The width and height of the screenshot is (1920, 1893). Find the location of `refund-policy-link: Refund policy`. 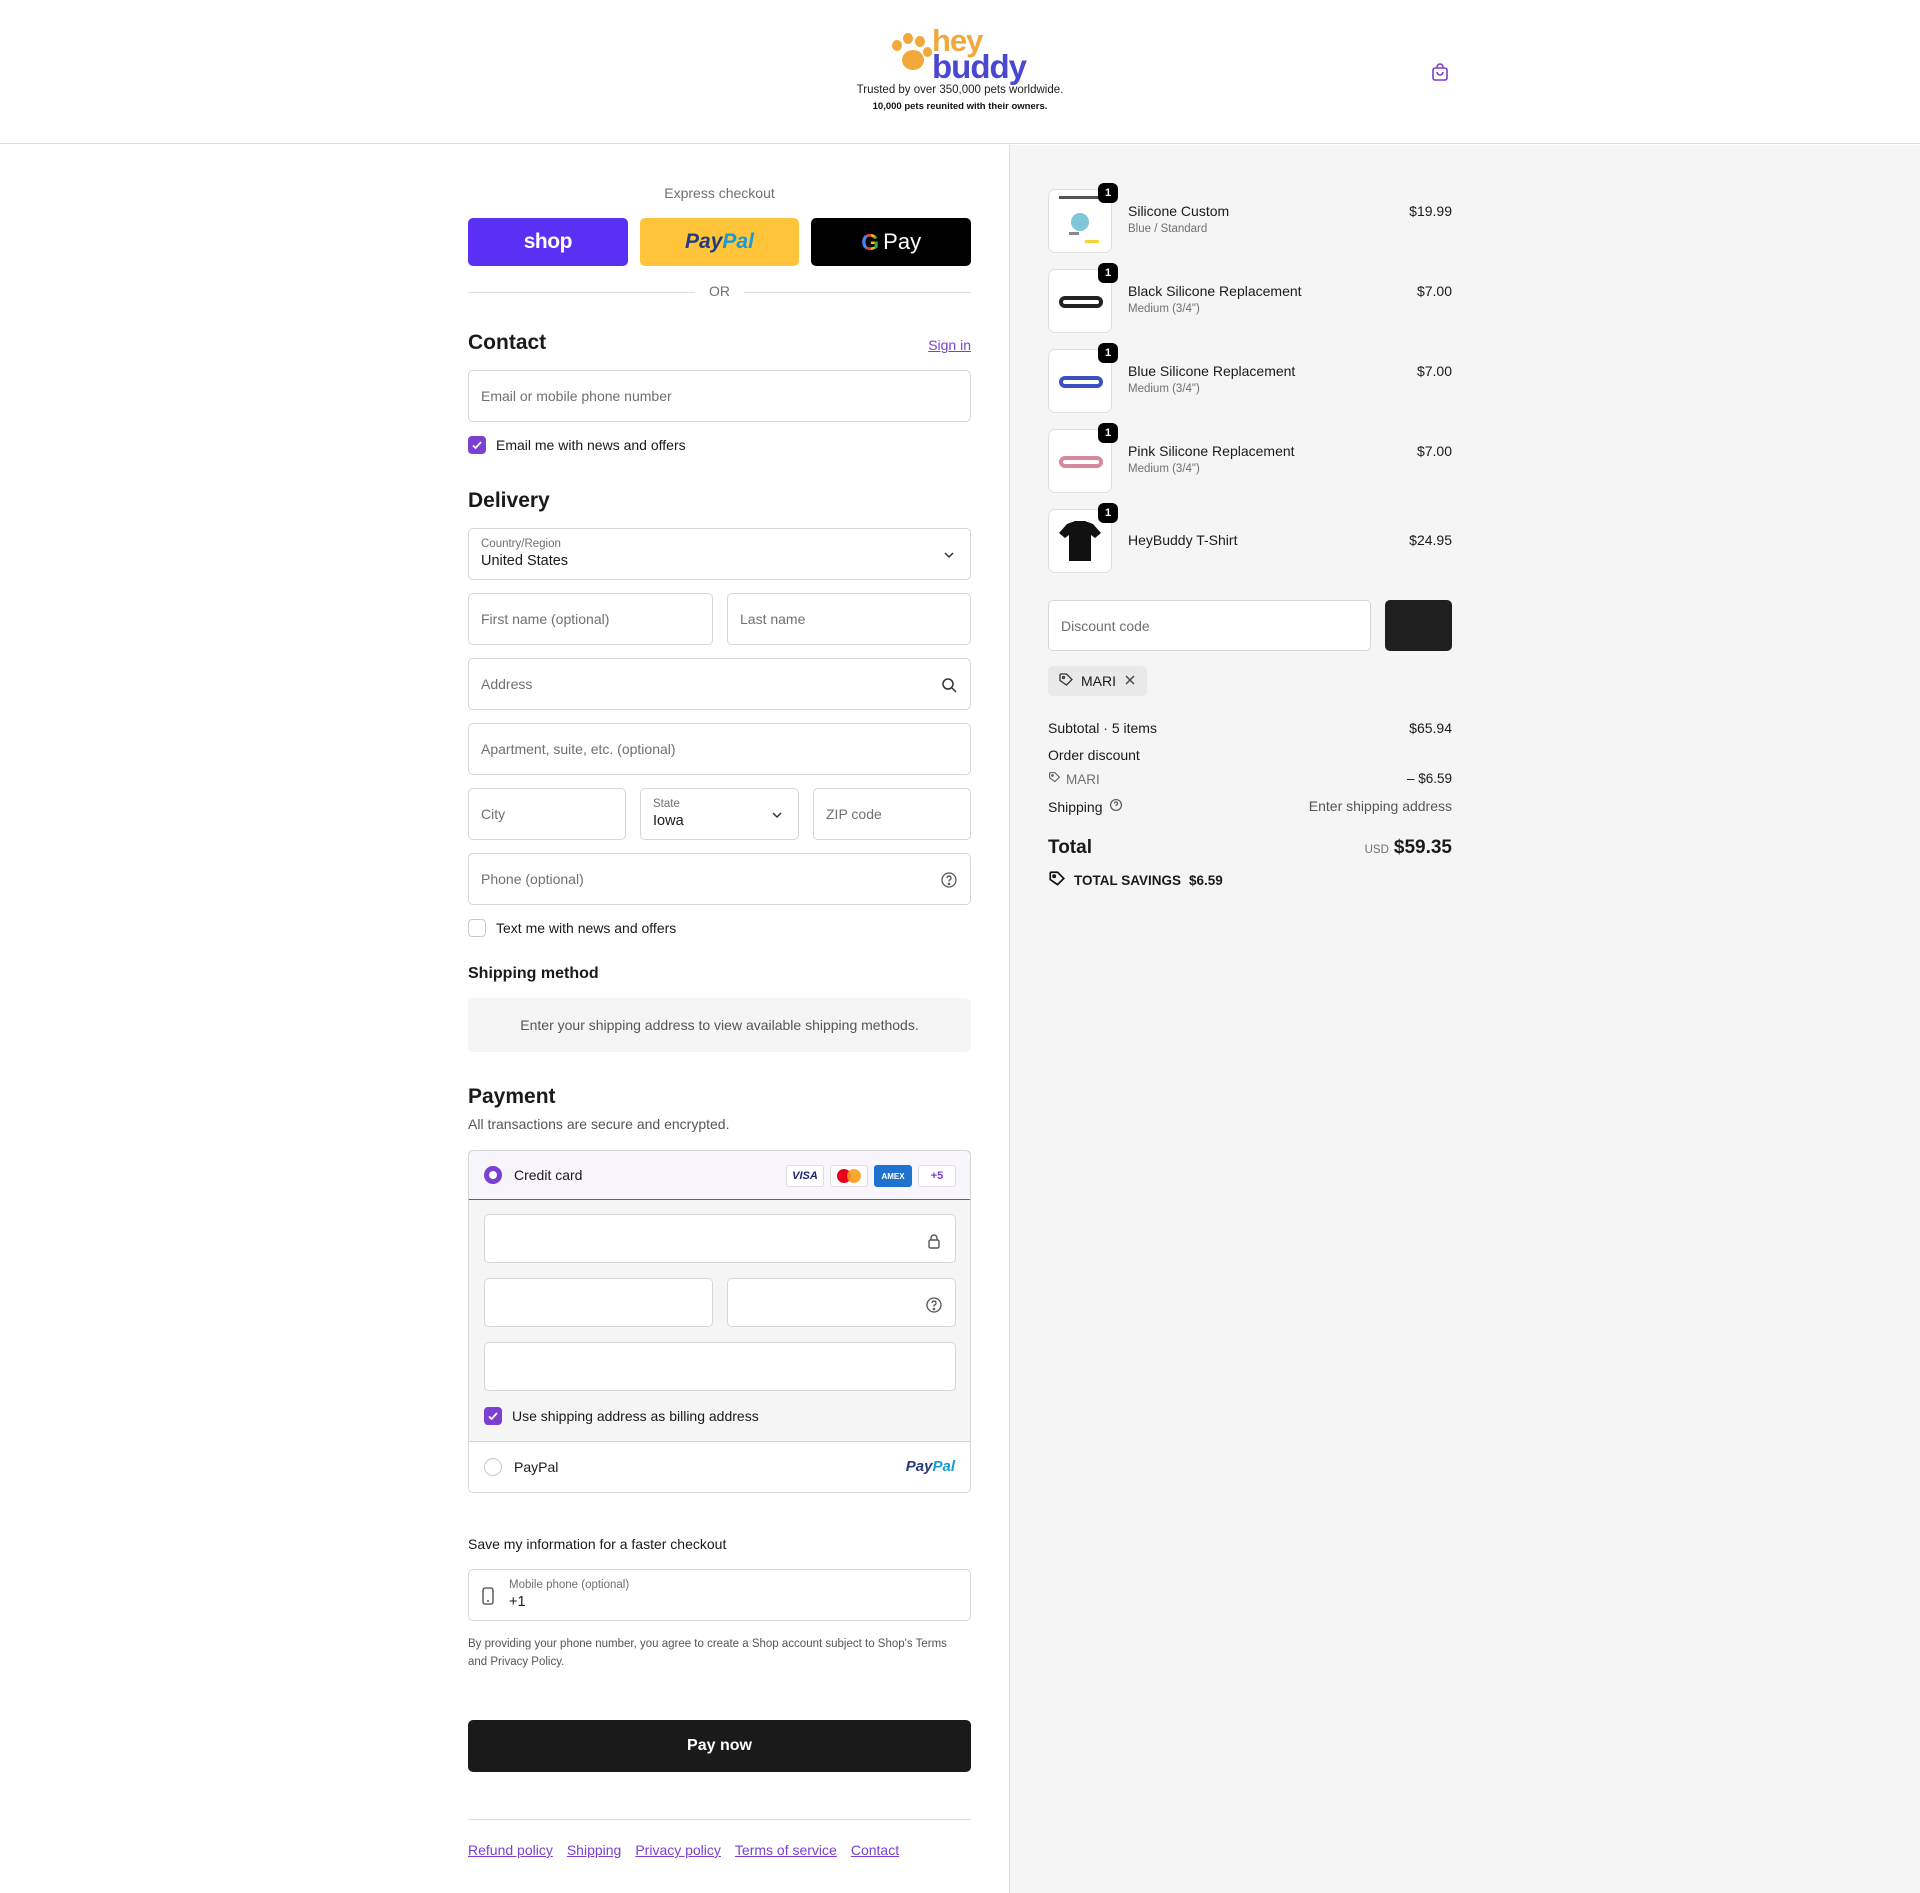

refund-policy-link: Refund policy is located at coordinates (510, 1850).